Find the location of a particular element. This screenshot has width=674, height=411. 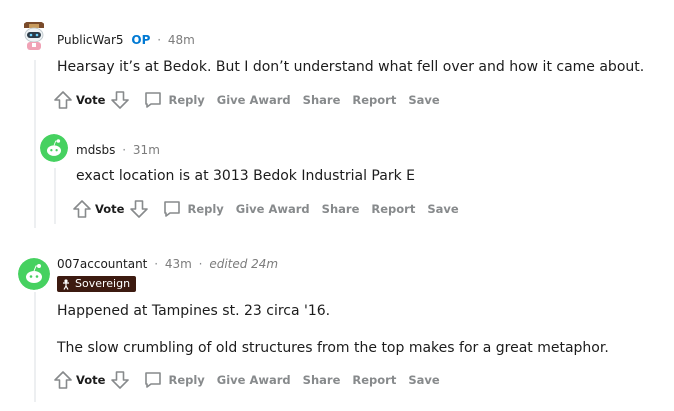

flair-label: Sovereign is located at coordinates (103, 283).